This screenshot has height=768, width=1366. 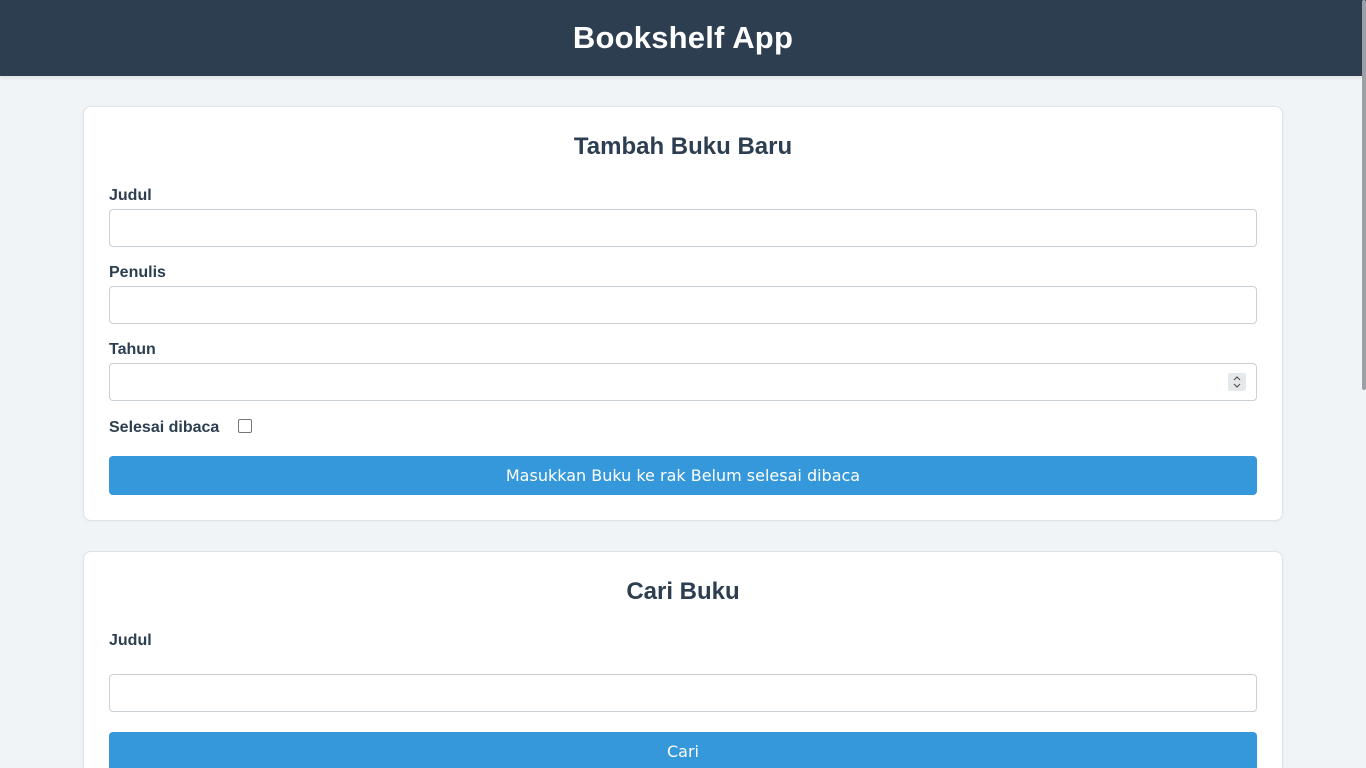 I want to click on year-spinner, so click(x=1237, y=382).